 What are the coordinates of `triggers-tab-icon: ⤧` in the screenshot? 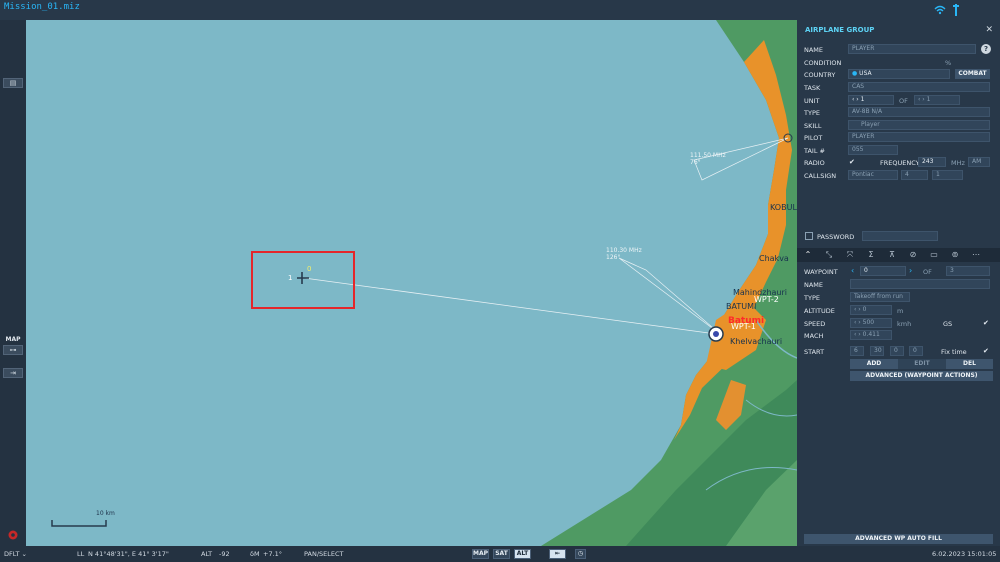 It's located at (850, 255).